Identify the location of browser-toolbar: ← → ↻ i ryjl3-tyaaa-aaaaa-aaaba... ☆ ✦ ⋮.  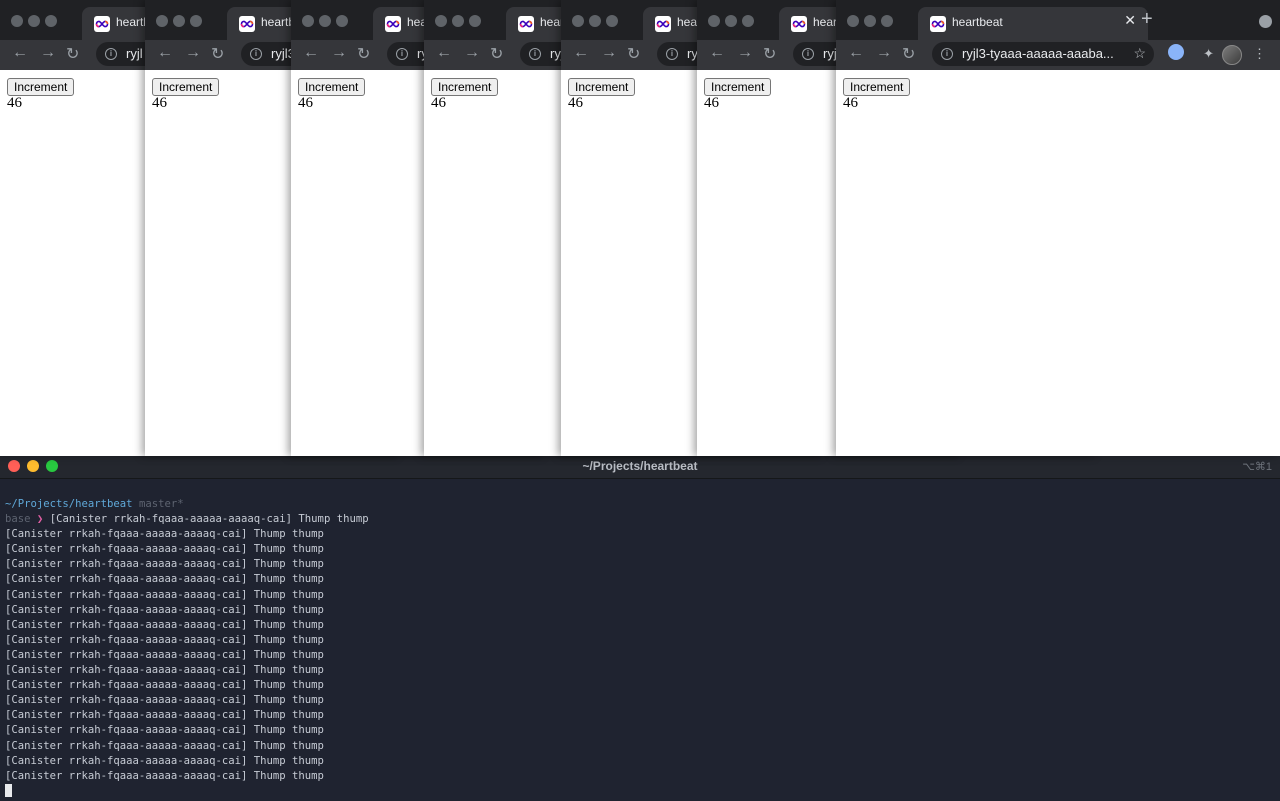
(1058, 55).